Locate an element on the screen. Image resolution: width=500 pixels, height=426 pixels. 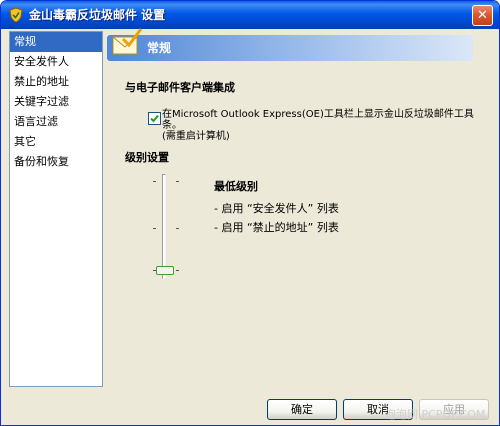
section-title: 常规 is located at coordinates (159, 48).